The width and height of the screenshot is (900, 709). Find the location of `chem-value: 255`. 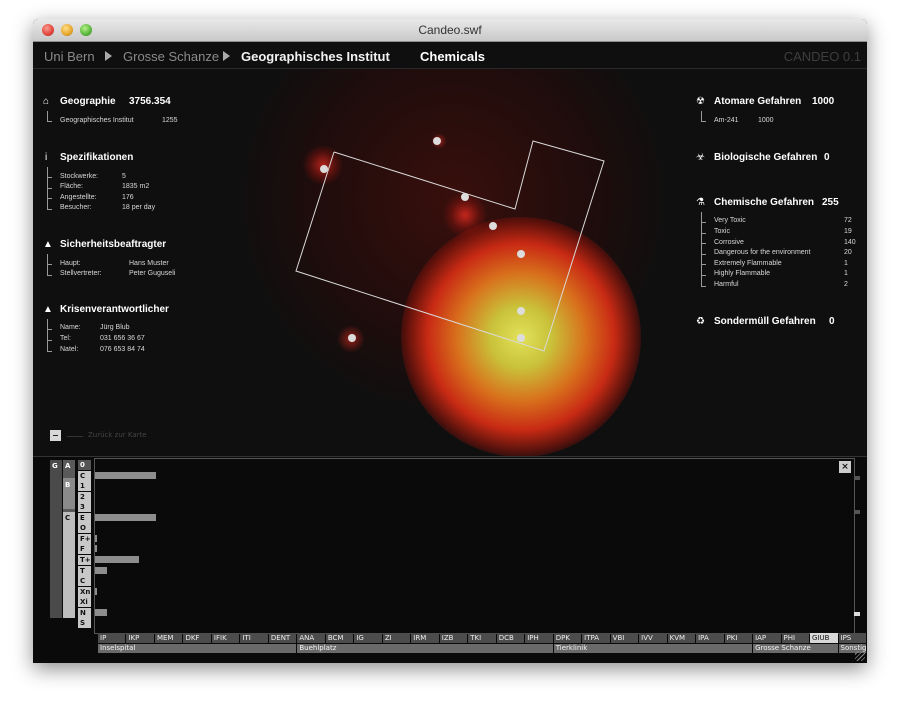

chem-value: 255 is located at coordinates (830, 202).